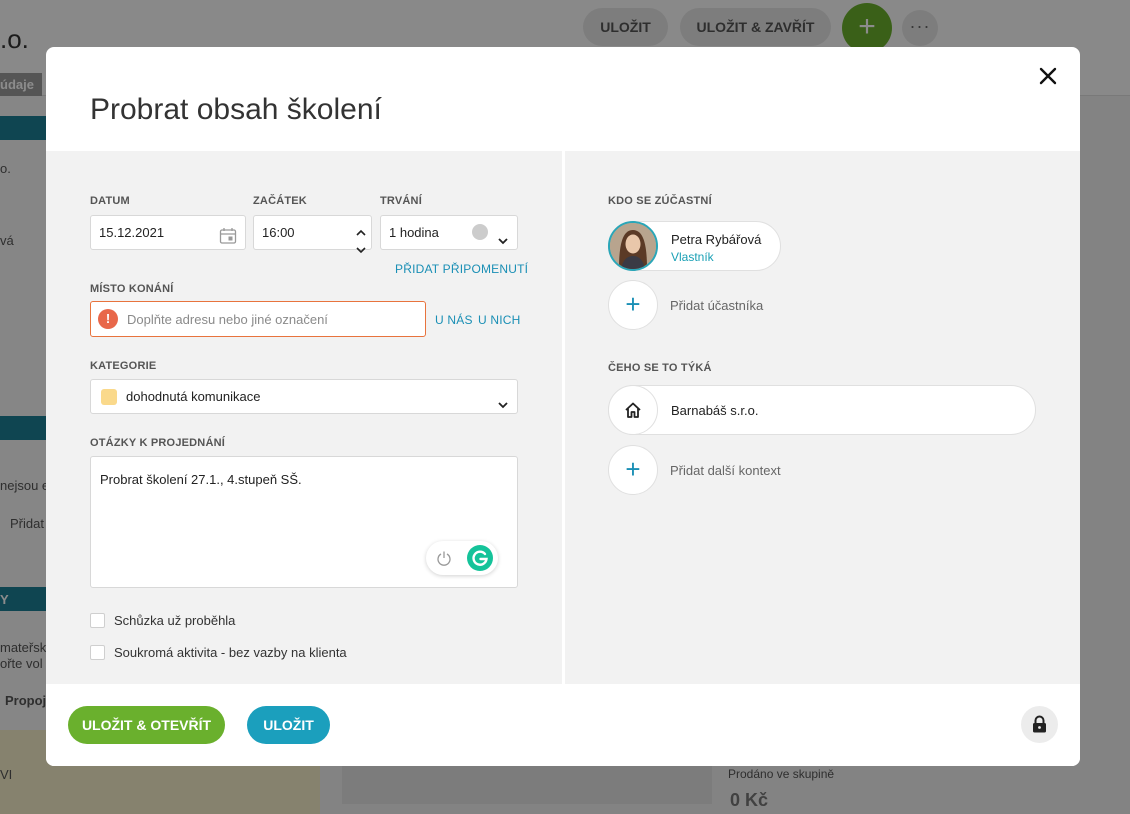  What do you see at coordinates (660, 368) in the screenshot?
I see `context-label: ČEHO SE TO TÝKÁ` at bounding box center [660, 368].